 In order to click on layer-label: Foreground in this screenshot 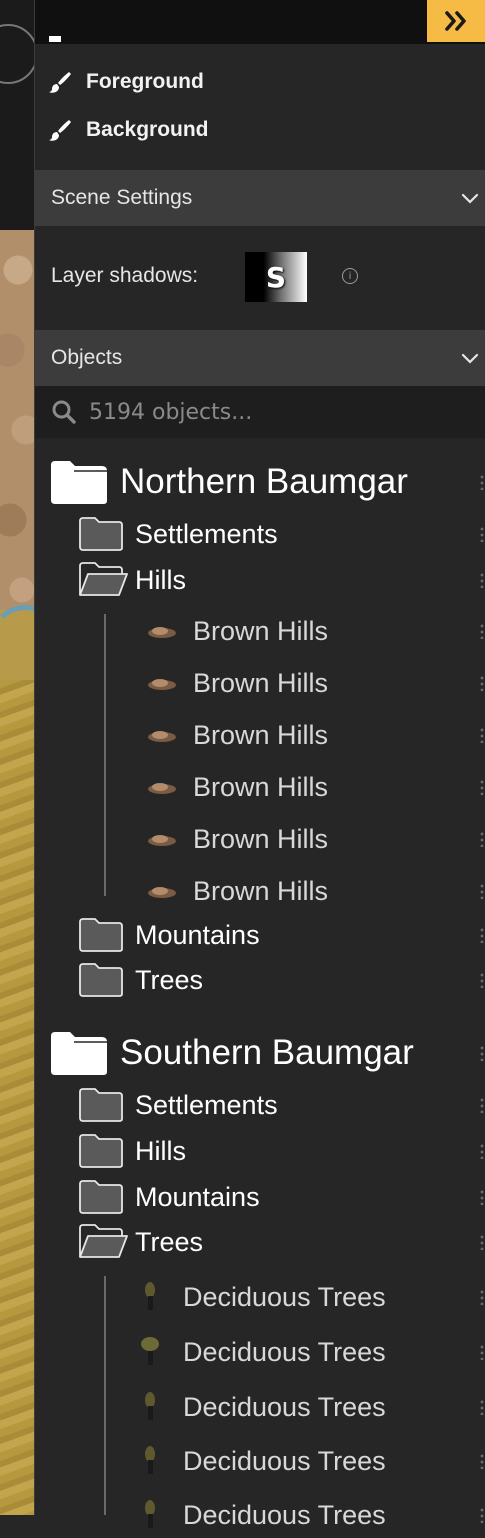, I will do `click(145, 81)`.